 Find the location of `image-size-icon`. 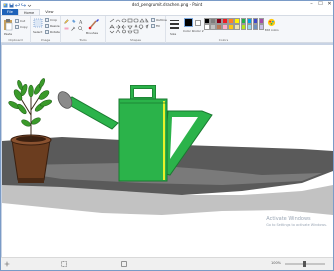

image-size-icon is located at coordinates (124, 264).